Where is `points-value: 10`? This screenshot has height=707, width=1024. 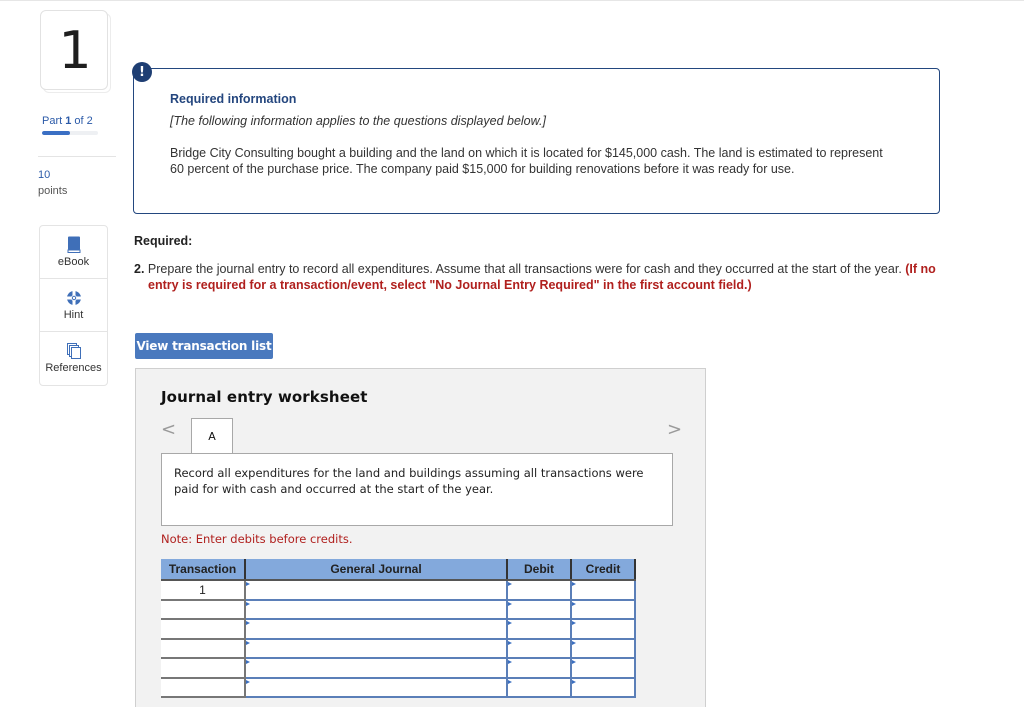 points-value: 10 is located at coordinates (44, 175).